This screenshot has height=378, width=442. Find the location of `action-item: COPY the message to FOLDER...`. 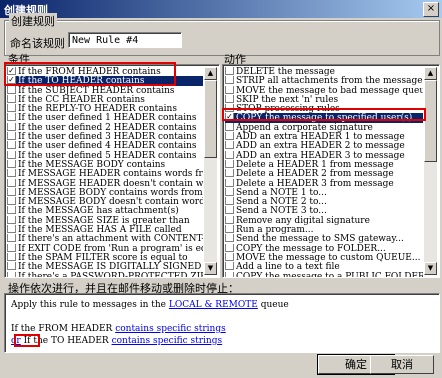

action-item: COPY the message to FOLDER... is located at coordinates (324, 248).